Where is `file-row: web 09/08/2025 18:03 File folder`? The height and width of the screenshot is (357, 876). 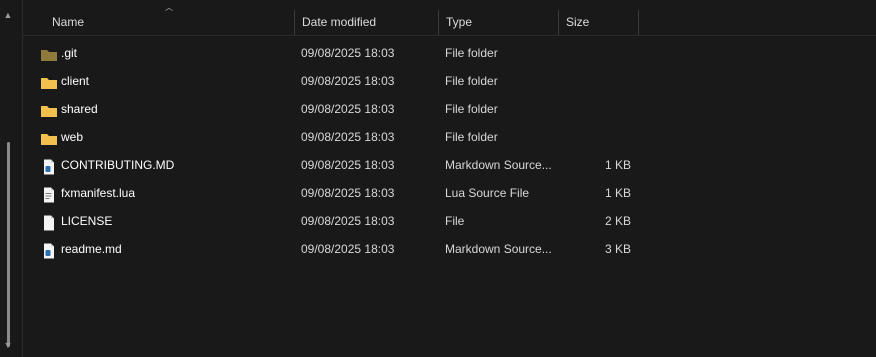 file-row: web 09/08/2025 18:03 File folder is located at coordinates (449, 137).